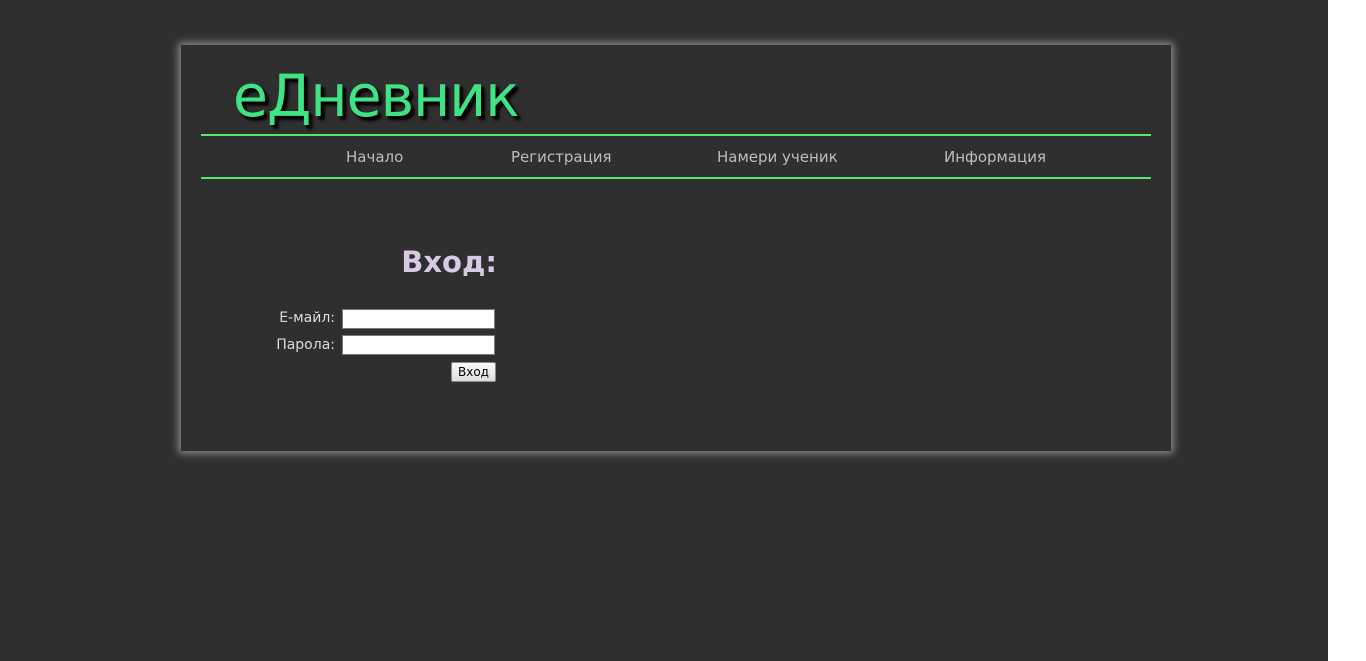 The image size is (1366, 661). Describe the element at coordinates (376, 96) in the screenshot. I see `site-logo: еДневник` at that location.